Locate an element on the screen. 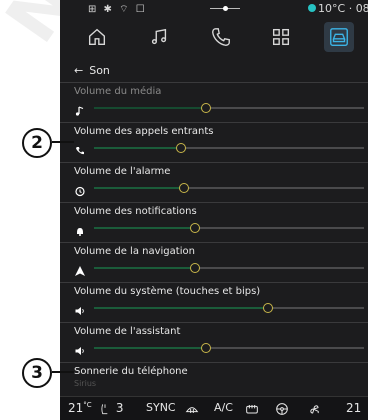  callout-2: 2 is located at coordinates (37, 143).